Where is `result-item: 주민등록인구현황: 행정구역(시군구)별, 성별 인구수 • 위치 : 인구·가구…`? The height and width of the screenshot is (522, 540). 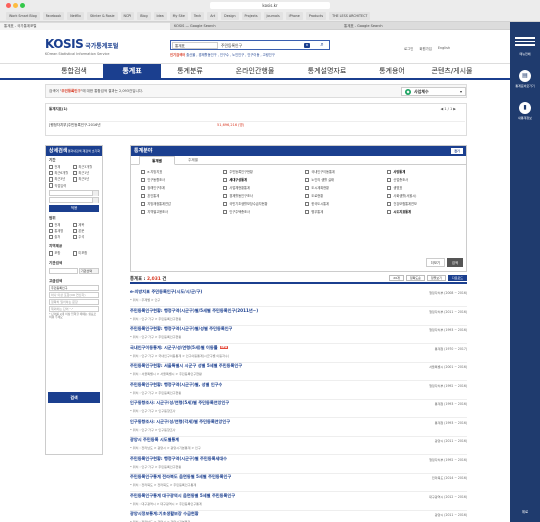
result-item: 주민등록인구현황: 행정구역(시군구)별, 성별 인구수 • 위치 : 인구·가구… is located at coordinates (298, 390).